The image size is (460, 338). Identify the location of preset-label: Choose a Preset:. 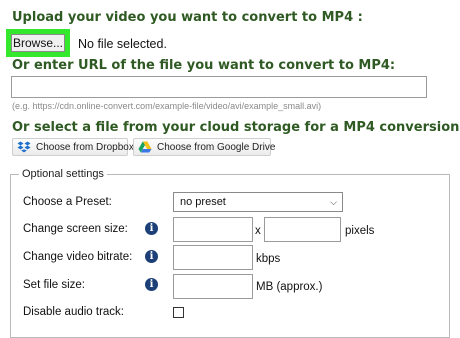
(67, 202).